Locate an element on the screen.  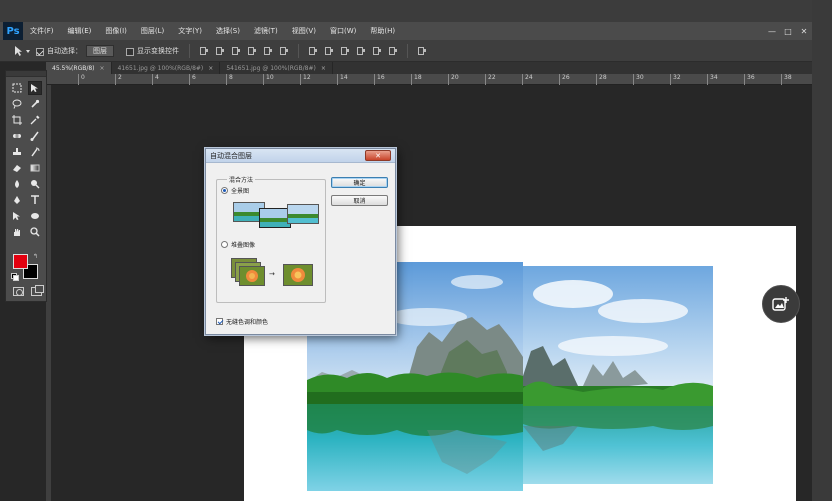
document-tab: 541651.jpg @ 100%(RGB/8#) × is located at coordinates (276, 68).